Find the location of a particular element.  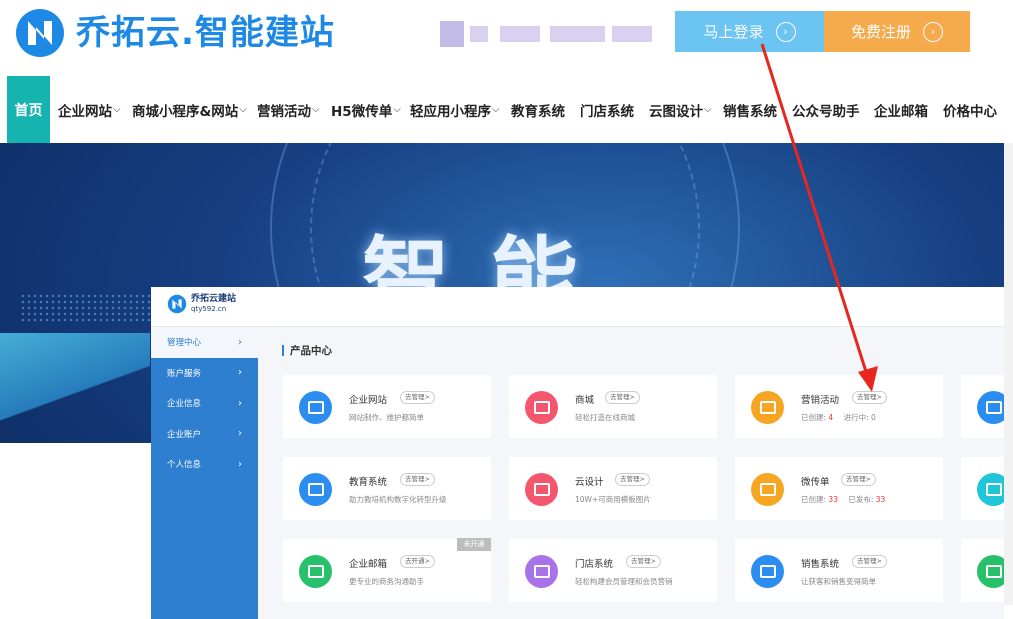

site-logo: 乔拓云.智能建站 is located at coordinates (174, 33).